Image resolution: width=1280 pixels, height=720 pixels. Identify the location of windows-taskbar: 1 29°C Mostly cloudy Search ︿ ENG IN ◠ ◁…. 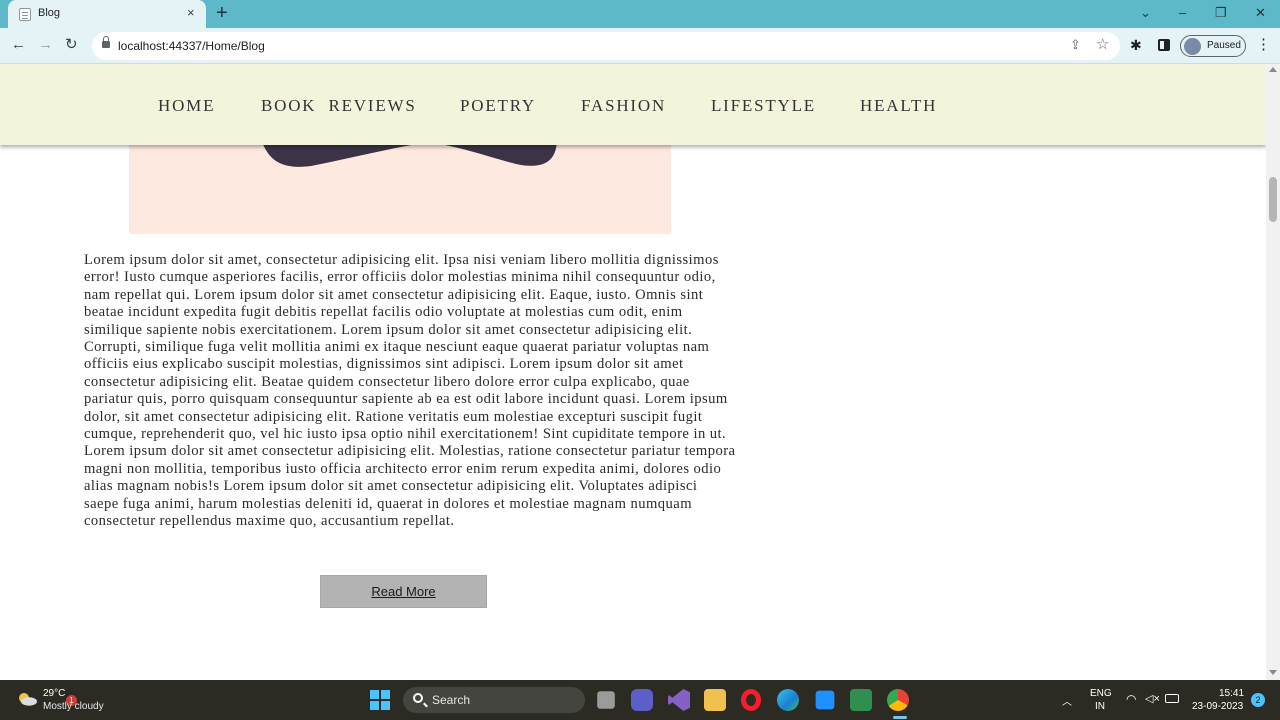
(640, 700).